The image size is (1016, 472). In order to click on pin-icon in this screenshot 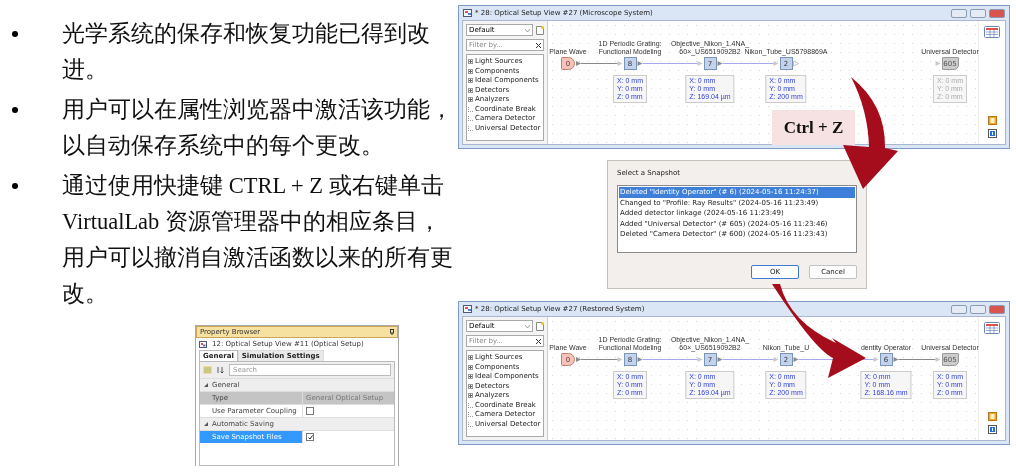, I will do `click(392, 332)`.